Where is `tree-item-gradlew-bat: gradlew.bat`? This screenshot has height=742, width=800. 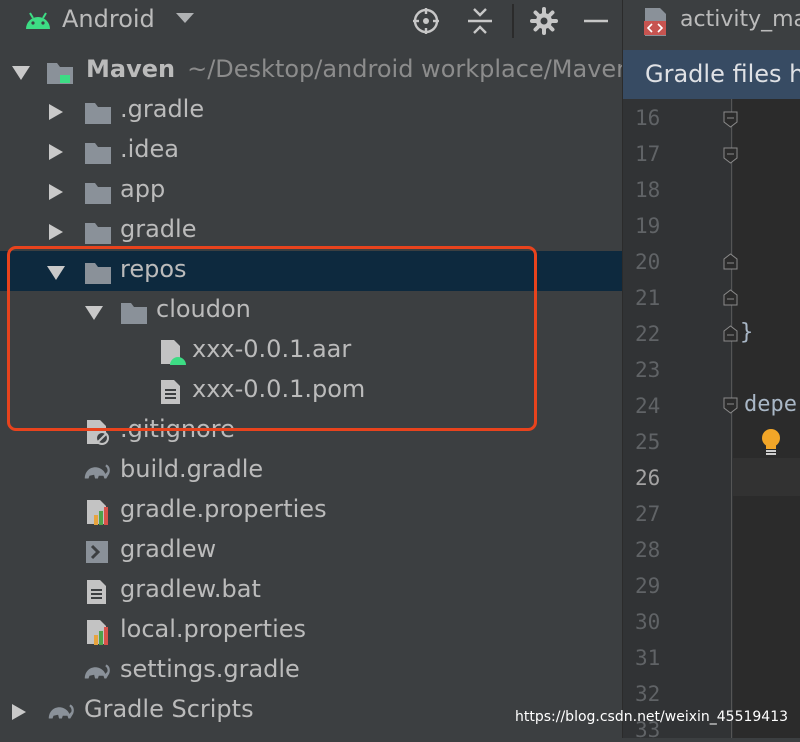 tree-item-gradlew-bat: gradlew.bat is located at coordinates (311, 591).